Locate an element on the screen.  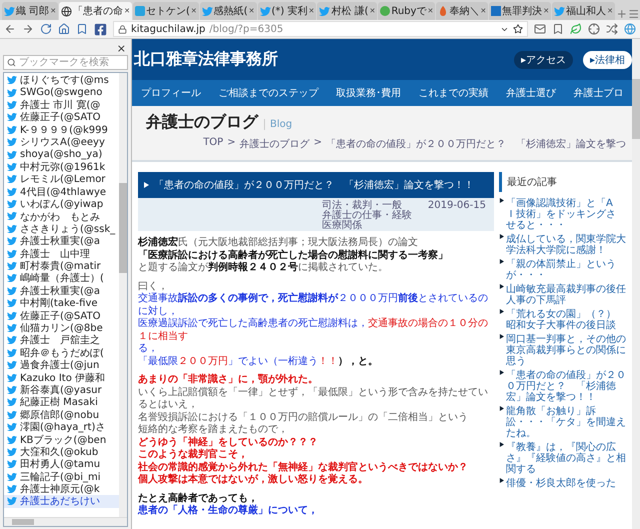
facebook-icon is located at coordinates (100, 29).